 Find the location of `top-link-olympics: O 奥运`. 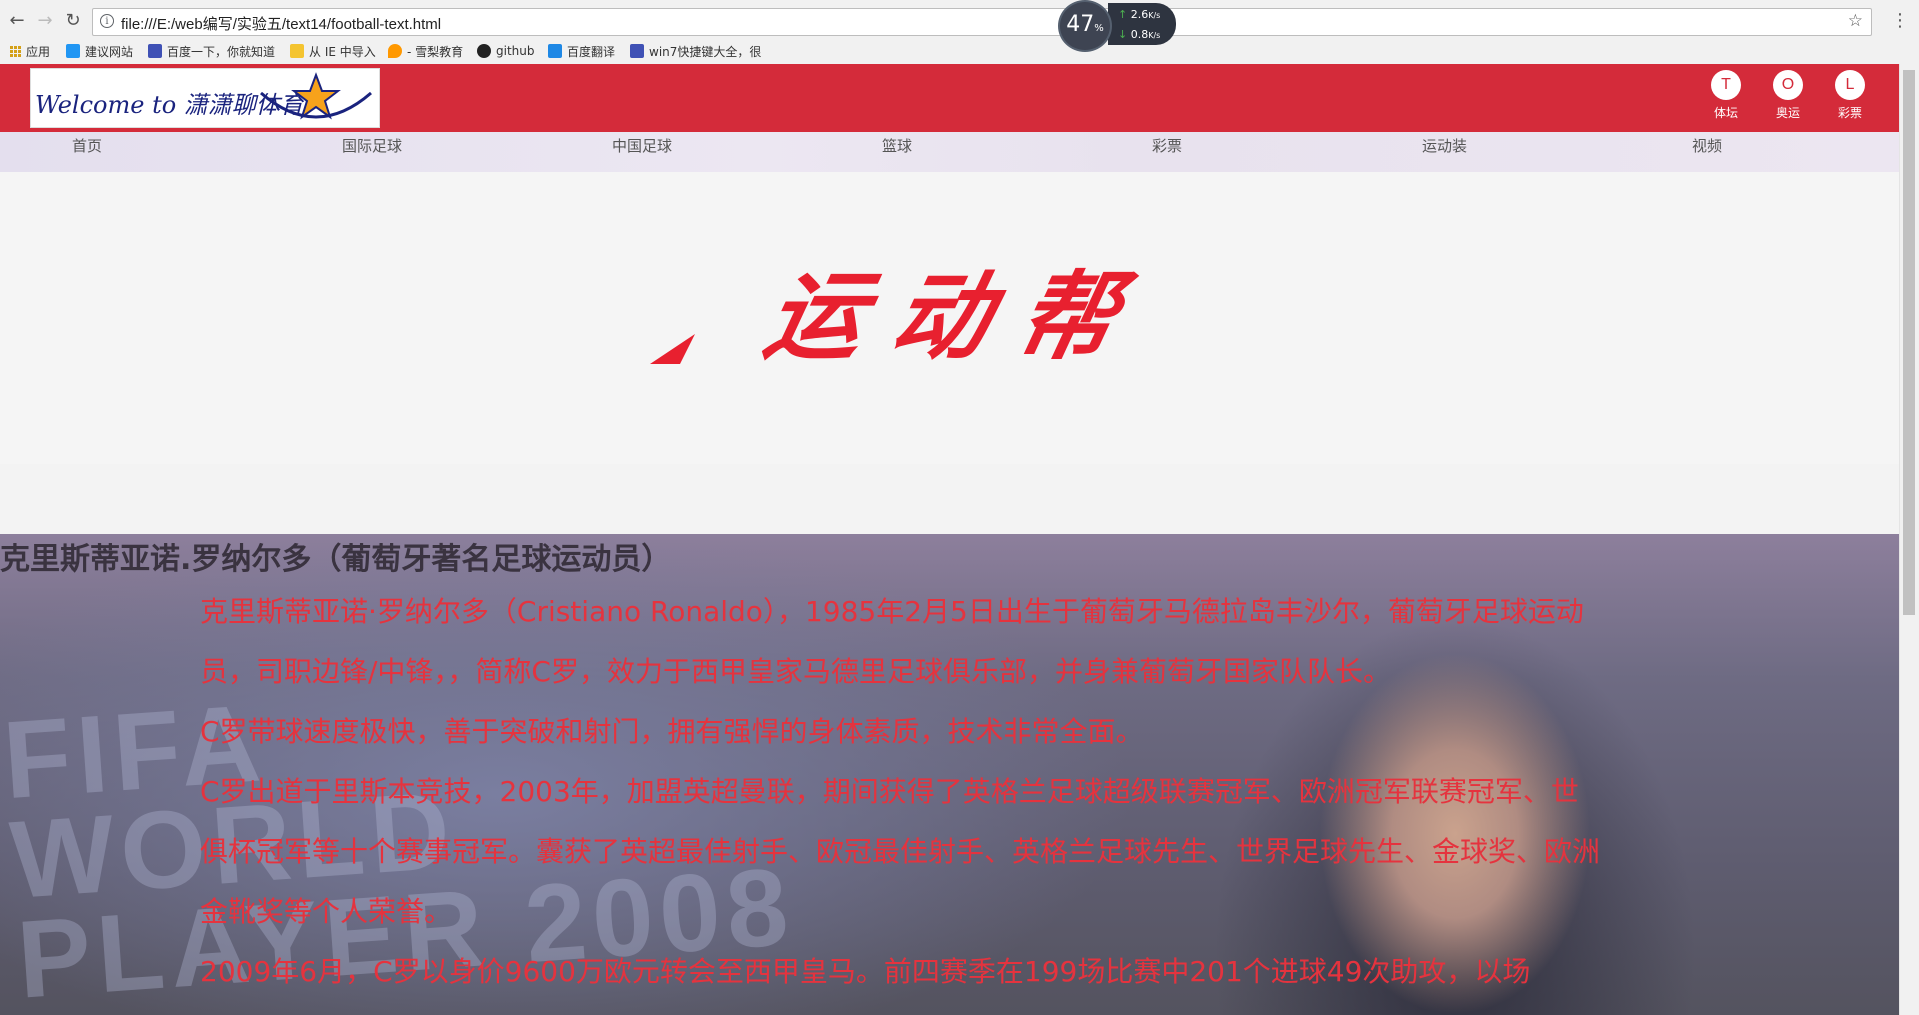

top-link-olympics: O 奥运 is located at coordinates (1788, 95).